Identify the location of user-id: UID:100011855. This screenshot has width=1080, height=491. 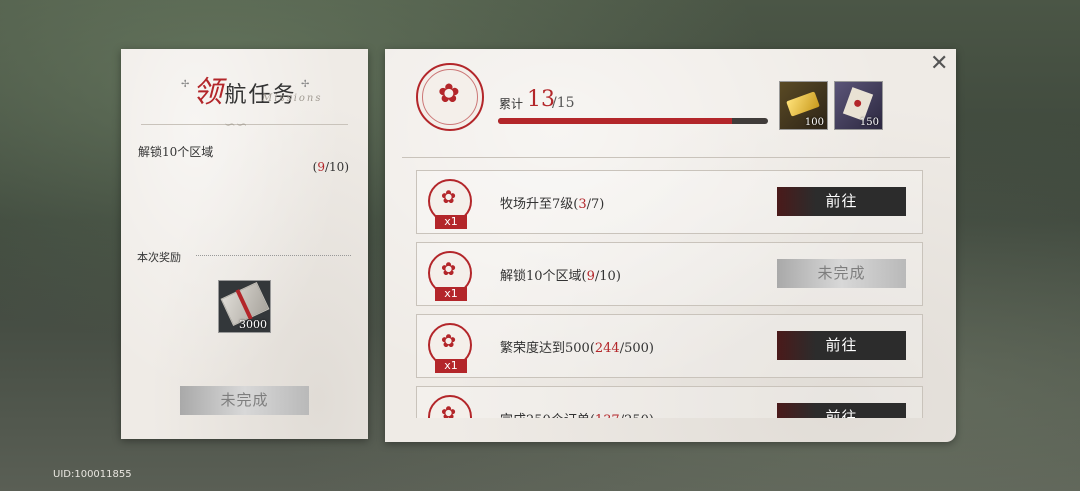
(92, 474).